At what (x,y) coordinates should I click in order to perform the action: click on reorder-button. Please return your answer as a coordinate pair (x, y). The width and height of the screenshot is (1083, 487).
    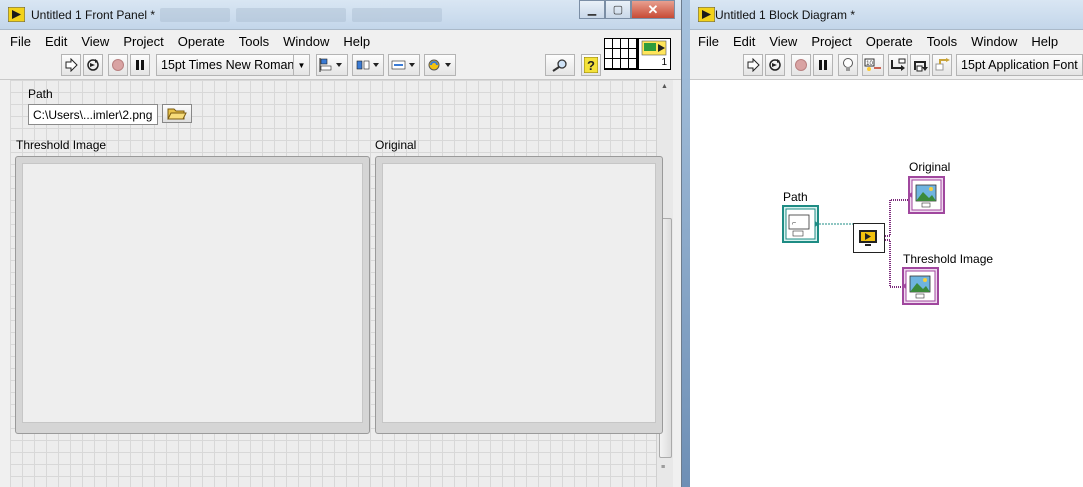
    Looking at the image, I should click on (440, 65).